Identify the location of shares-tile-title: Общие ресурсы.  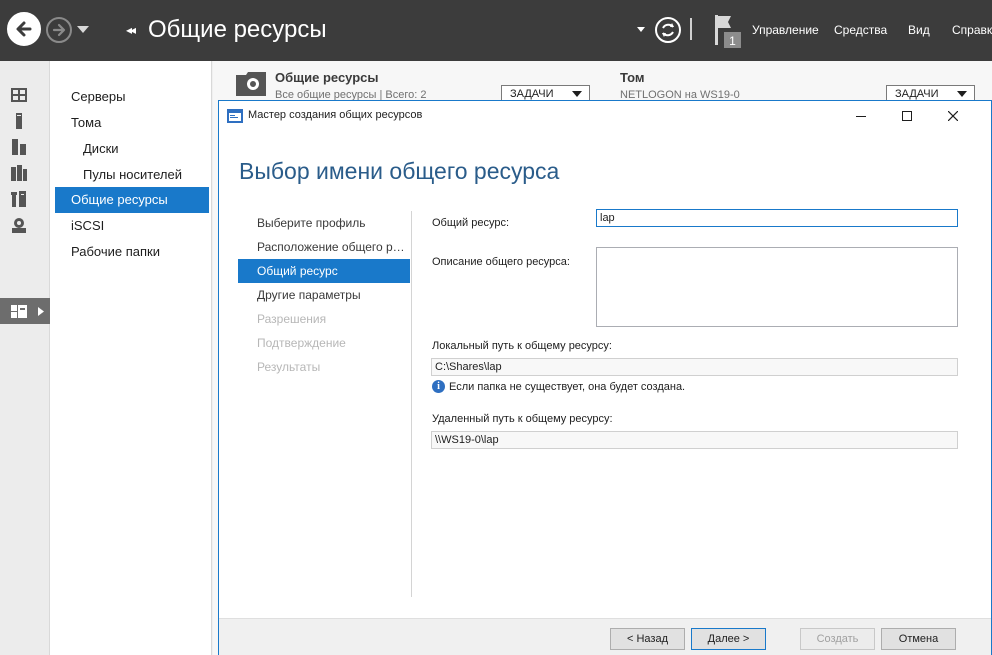
(327, 77).